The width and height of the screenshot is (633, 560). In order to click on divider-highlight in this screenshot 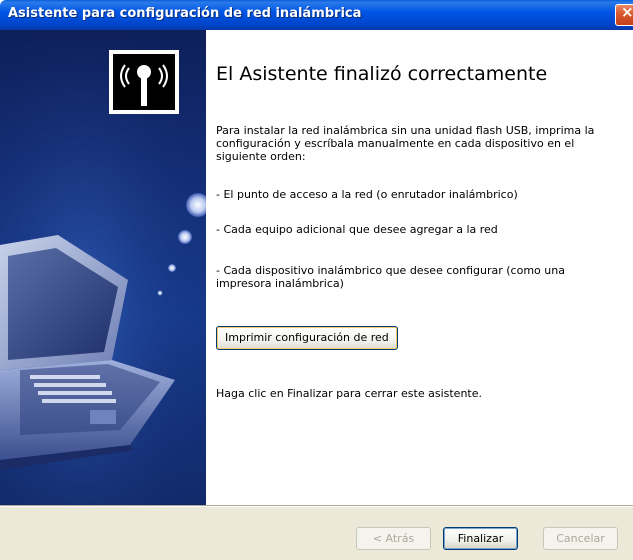, I will do `click(316, 506)`.